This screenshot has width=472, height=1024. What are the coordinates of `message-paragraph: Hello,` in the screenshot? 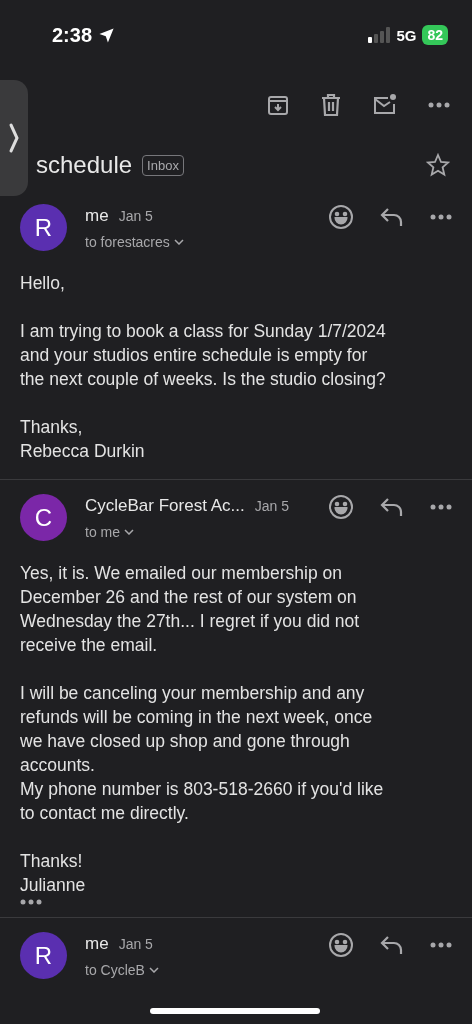 It's located at (43, 283).